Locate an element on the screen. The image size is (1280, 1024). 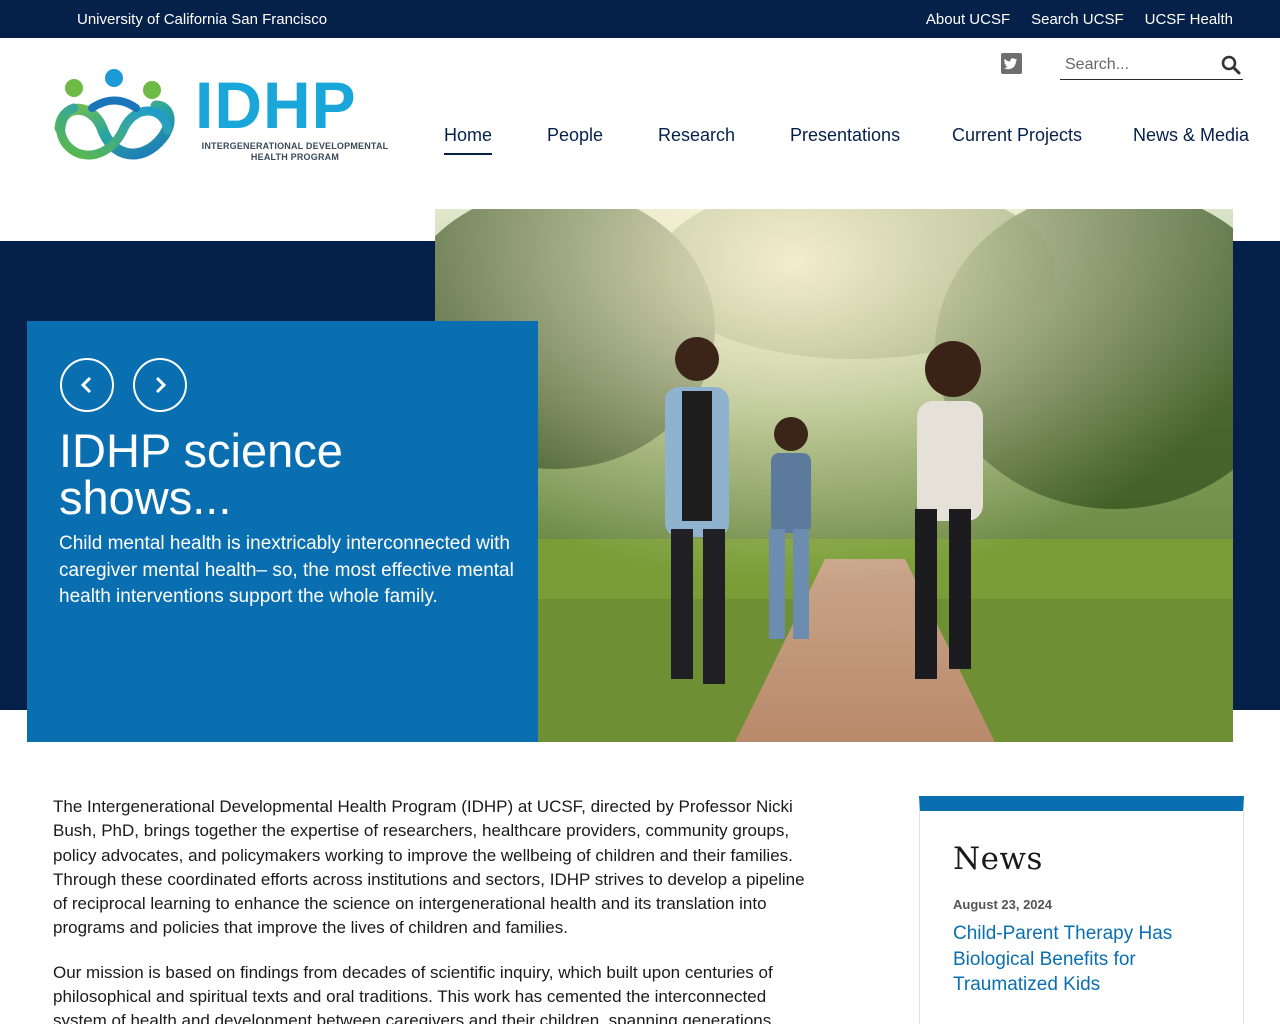
search-box is located at coordinates (1151, 66).